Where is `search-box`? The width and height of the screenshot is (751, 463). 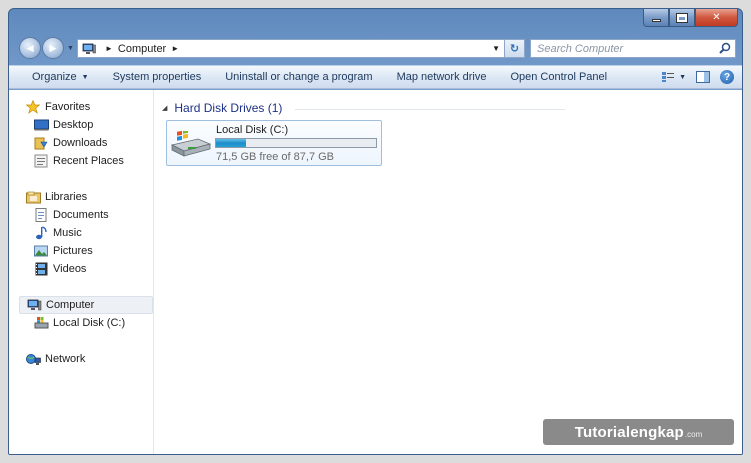
search-box is located at coordinates (633, 48).